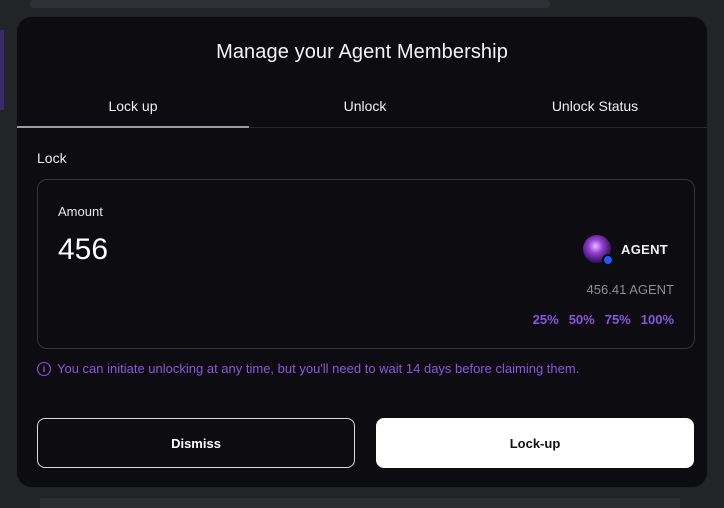  Describe the element at coordinates (535, 443) in the screenshot. I see `lock-up-button: Lock-up` at that location.